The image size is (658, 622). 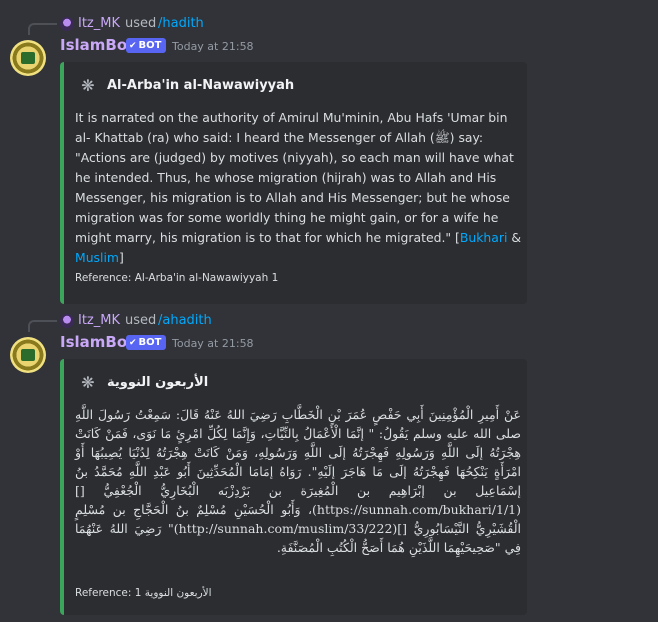 I want to click on embed-reference: Reference: الأربعون النووية 1, so click(x=143, y=593).